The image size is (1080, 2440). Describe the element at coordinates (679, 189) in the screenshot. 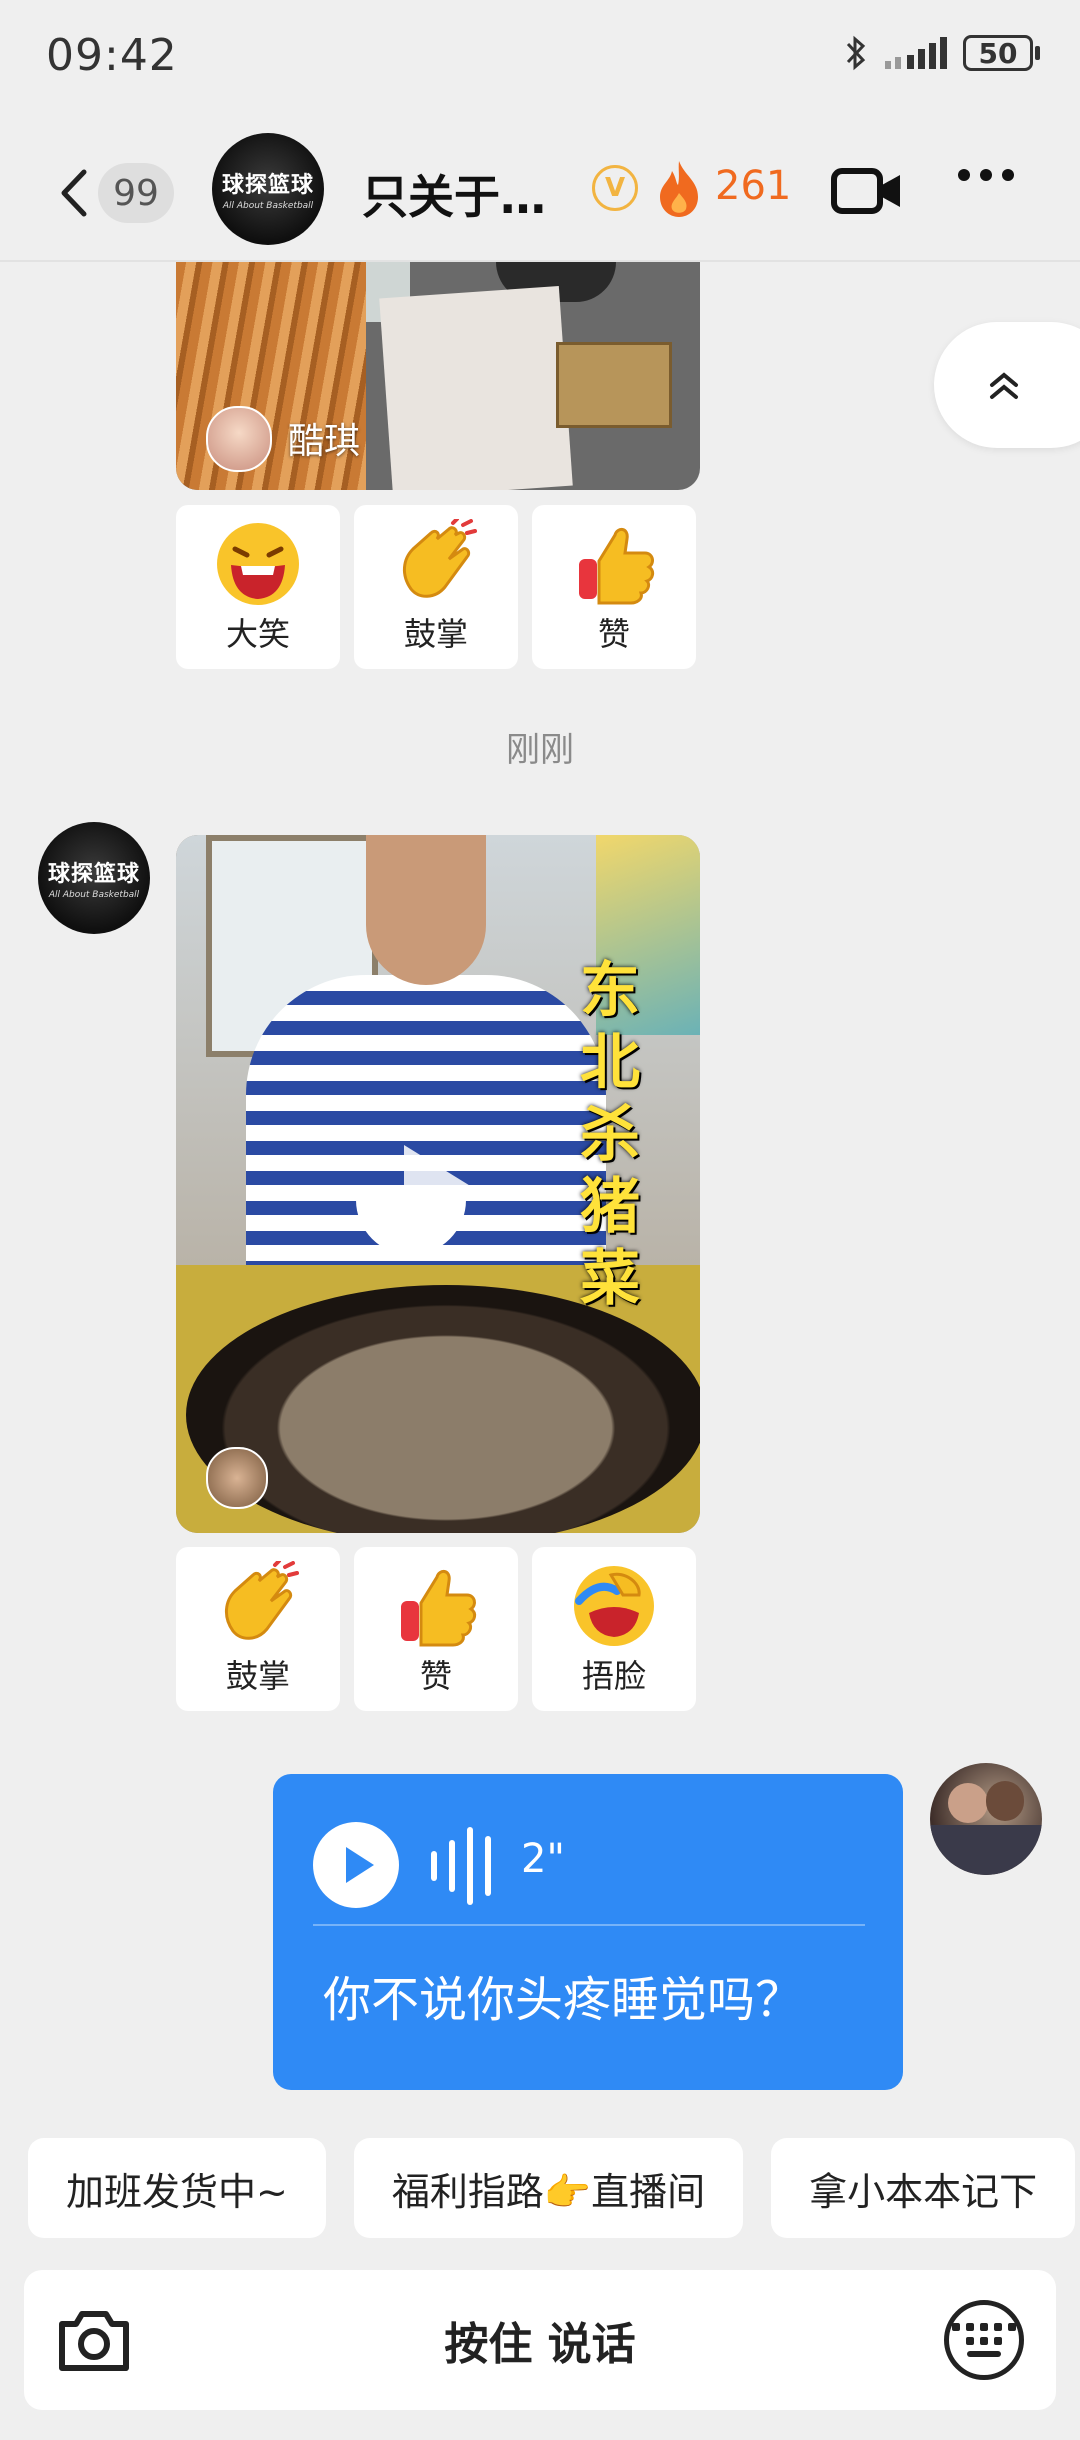

I see `fire-icon` at that location.